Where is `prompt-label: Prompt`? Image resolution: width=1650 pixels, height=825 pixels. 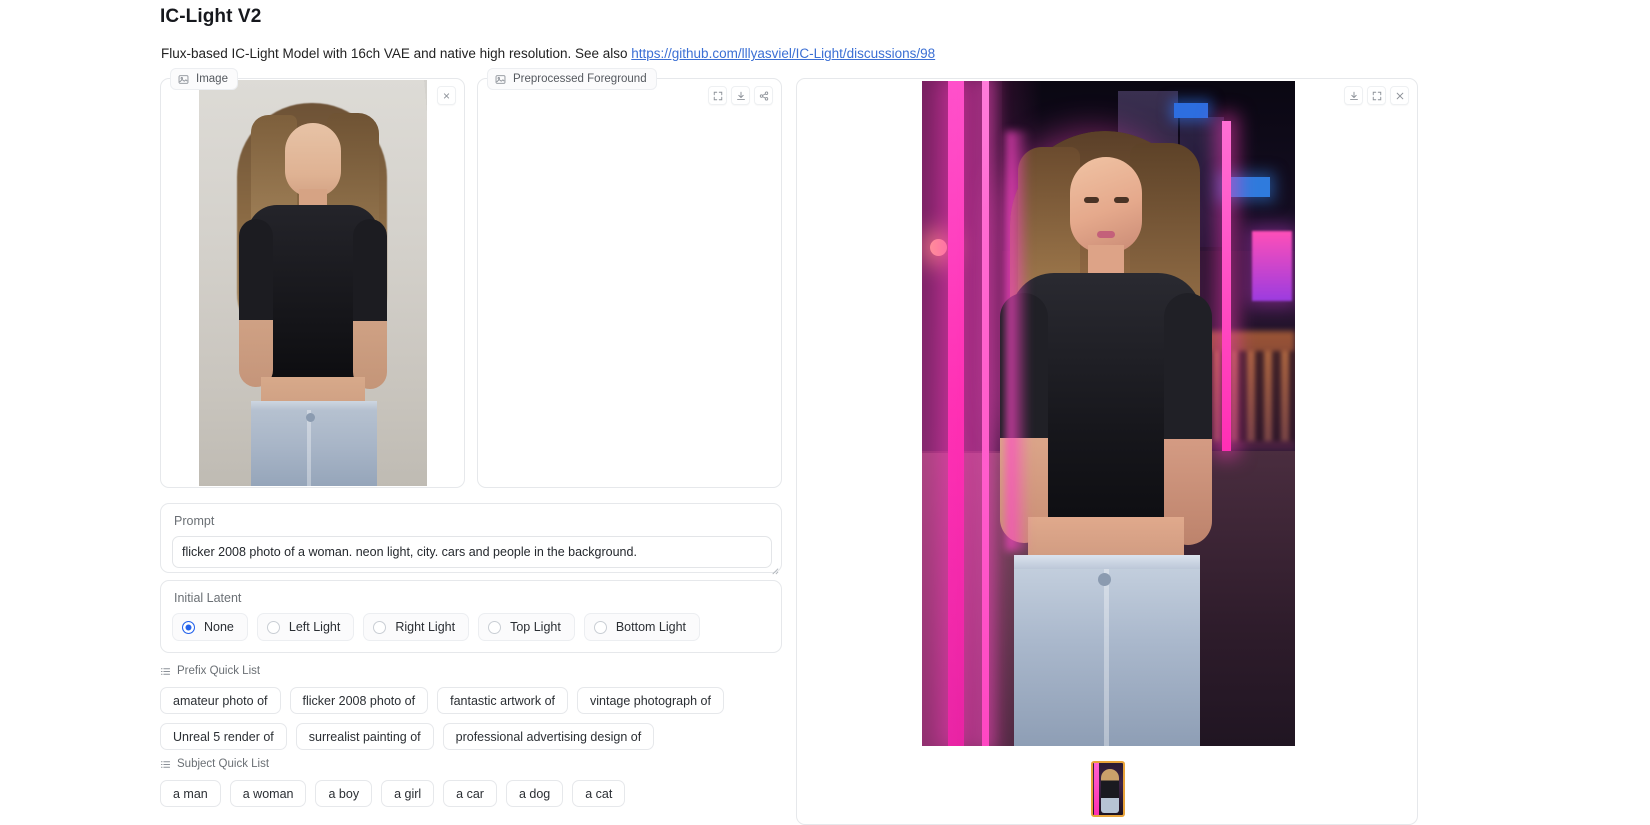
prompt-label: Prompt is located at coordinates (194, 521).